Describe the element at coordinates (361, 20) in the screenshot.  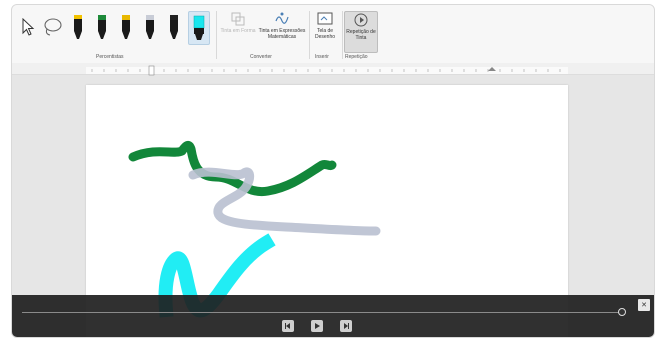
I see `replay-icon` at that location.